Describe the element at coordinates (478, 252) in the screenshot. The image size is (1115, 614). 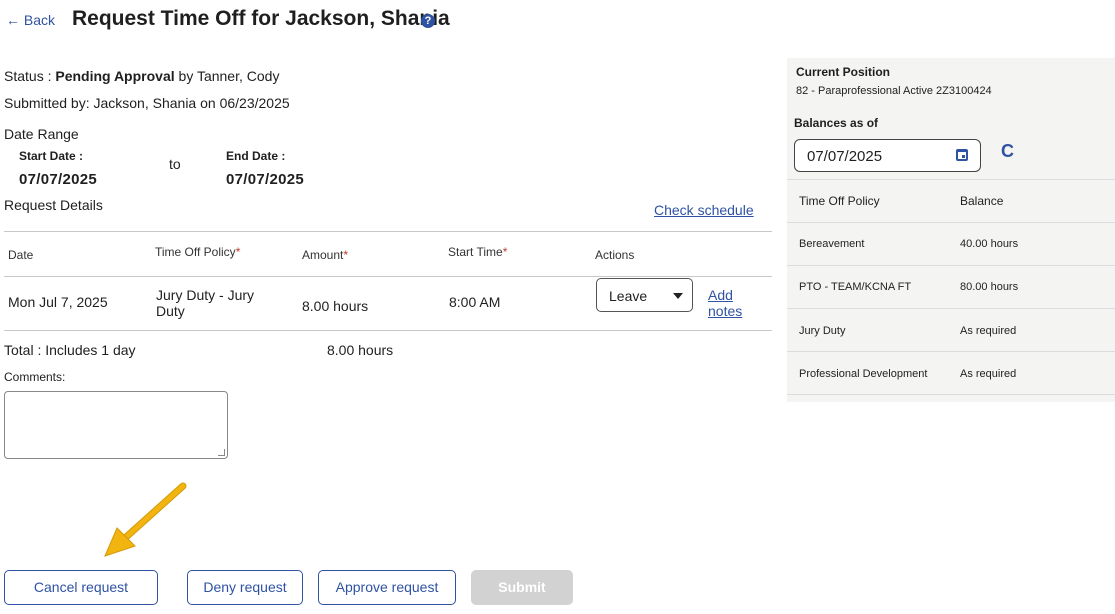
I see `col-header-start-time: Start Time*` at that location.